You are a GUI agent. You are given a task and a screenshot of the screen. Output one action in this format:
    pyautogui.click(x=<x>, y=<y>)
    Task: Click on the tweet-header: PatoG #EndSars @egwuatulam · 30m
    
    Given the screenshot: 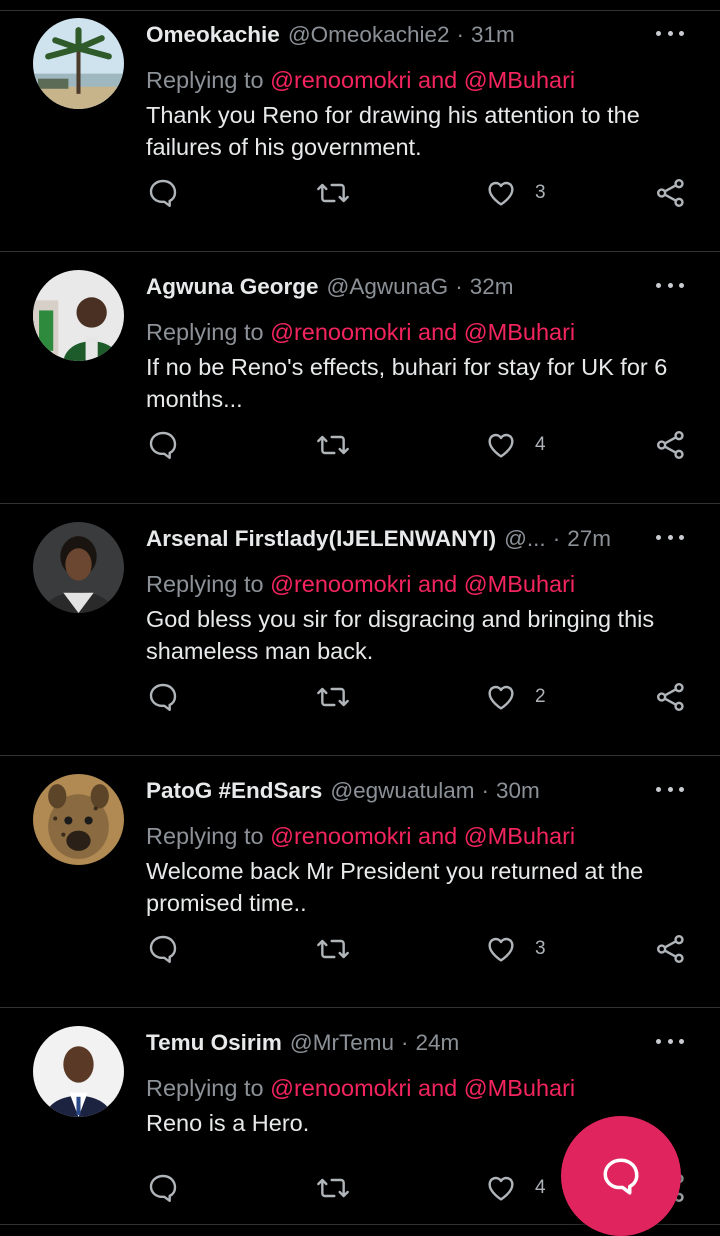 What is the action you would take?
    pyautogui.click(x=393, y=791)
    